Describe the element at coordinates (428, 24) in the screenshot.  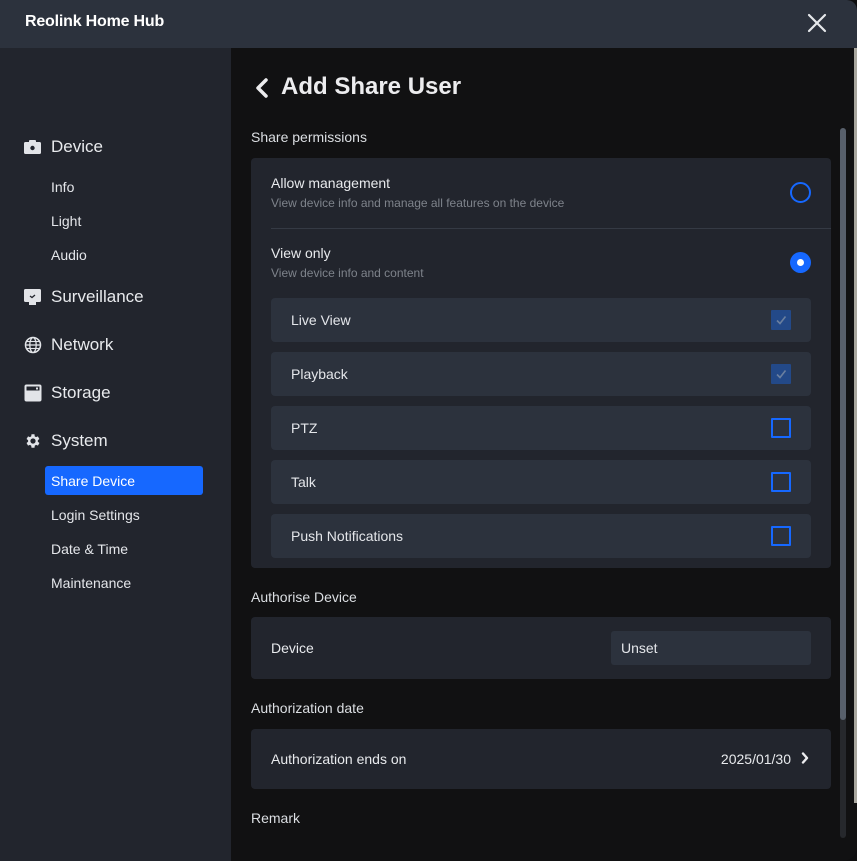
I see `title-bar: Reolink Home Hub` at that location.